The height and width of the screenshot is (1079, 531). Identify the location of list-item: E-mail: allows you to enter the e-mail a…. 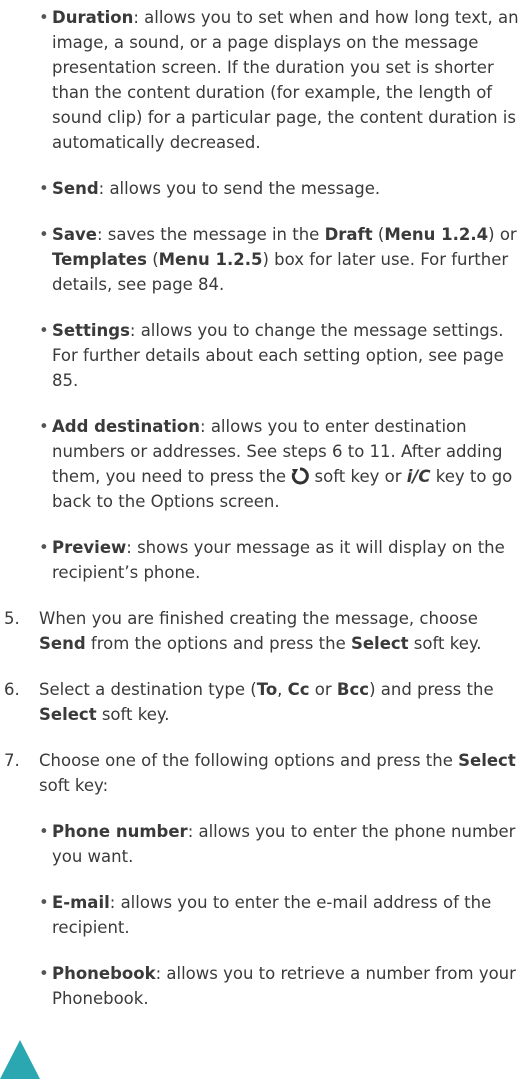
(283, 915).